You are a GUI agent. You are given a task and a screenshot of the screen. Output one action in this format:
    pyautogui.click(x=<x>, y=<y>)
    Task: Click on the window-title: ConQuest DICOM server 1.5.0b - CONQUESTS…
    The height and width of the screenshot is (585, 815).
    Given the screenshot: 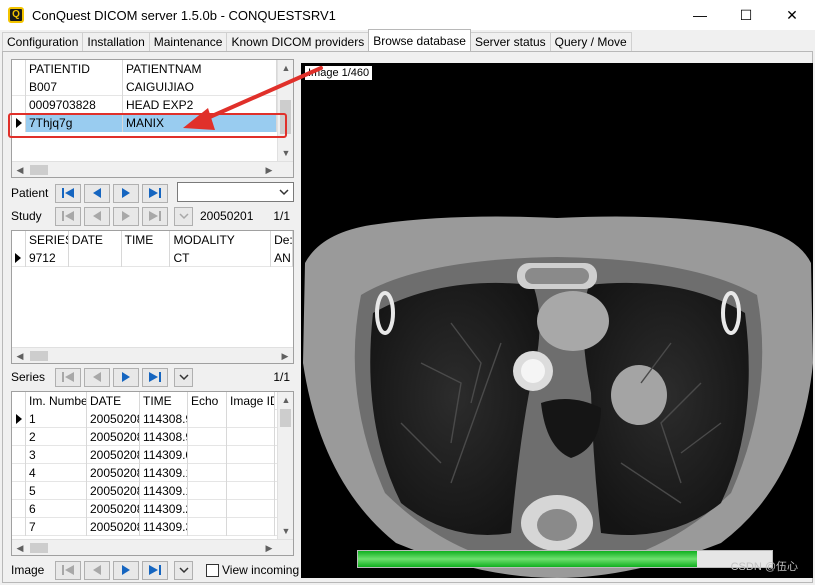 What is the action you would take?
    pyautogui.click(x=184, y=15)
    